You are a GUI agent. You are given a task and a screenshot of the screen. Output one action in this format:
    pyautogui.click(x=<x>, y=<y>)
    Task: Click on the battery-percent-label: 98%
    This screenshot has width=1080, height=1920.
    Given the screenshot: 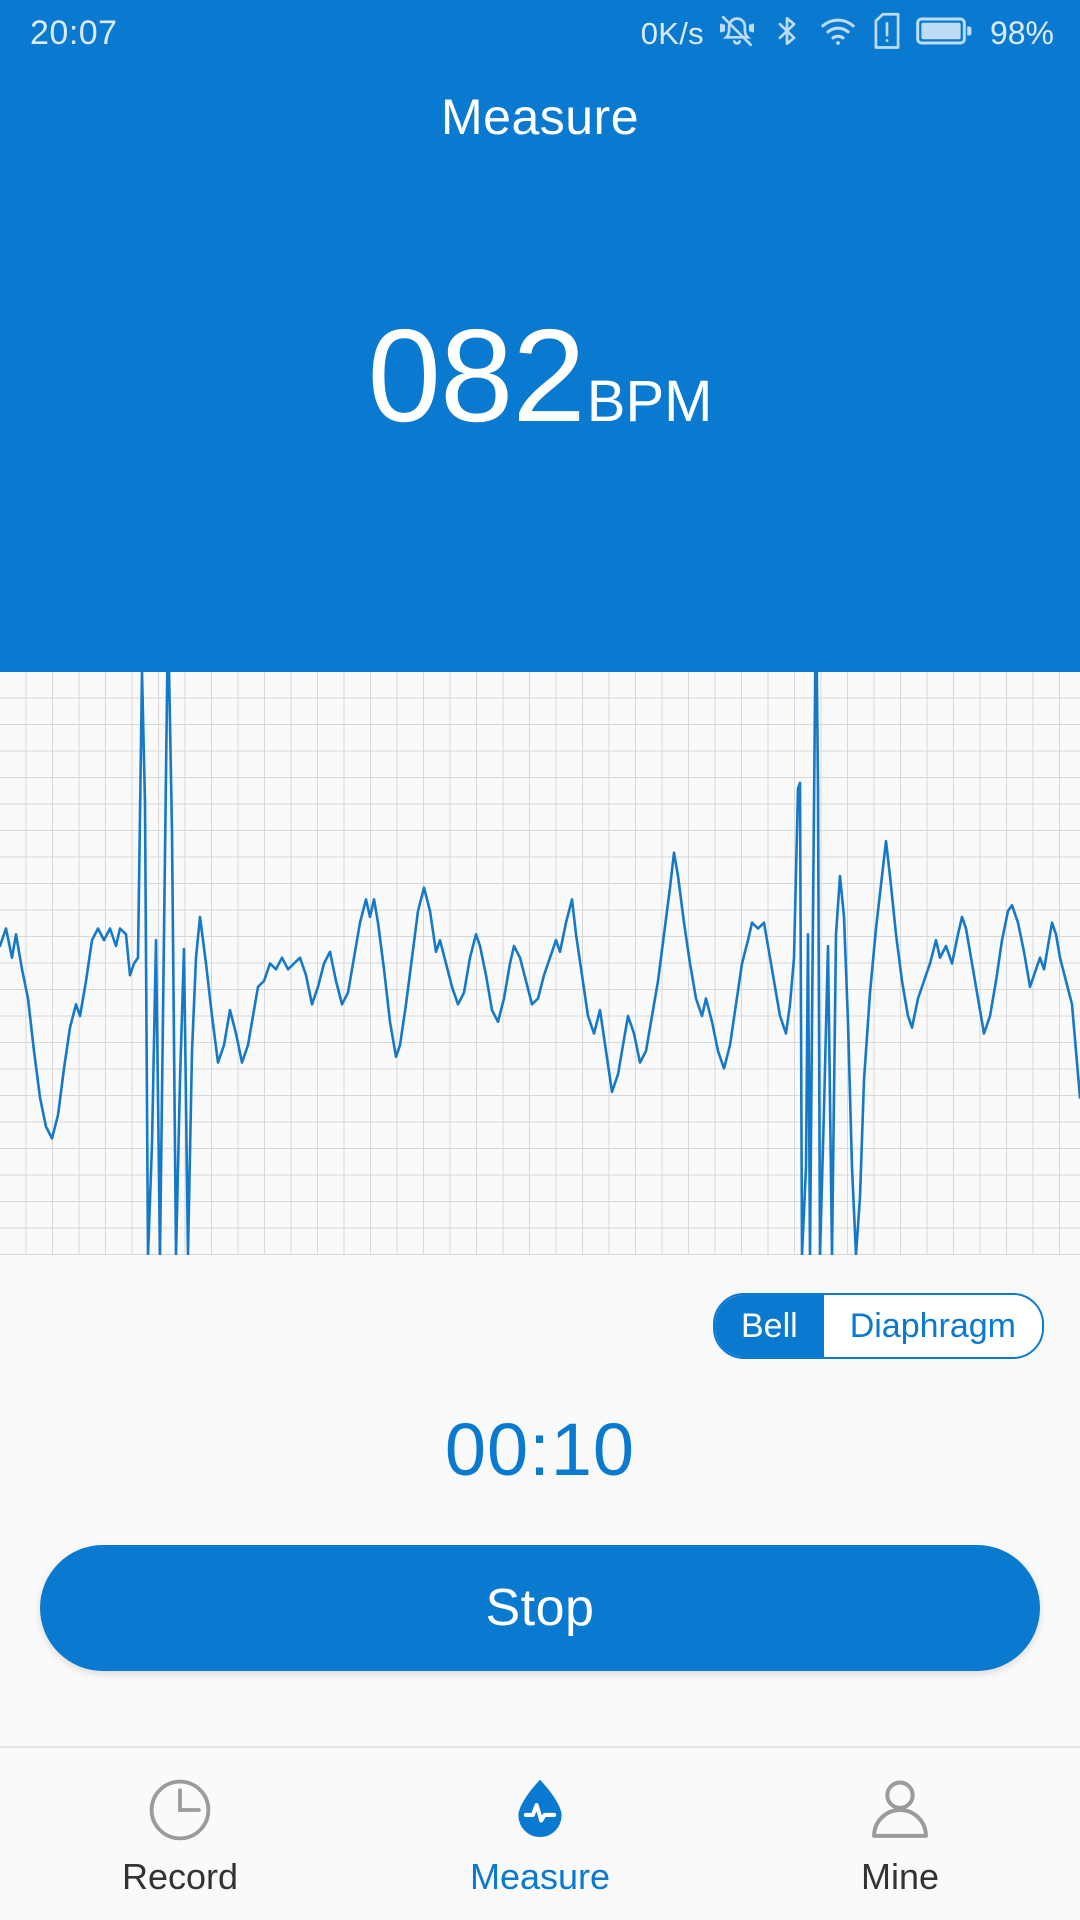 What is the action you would take?
    pyautogui.click(x=1021, y=33)
    